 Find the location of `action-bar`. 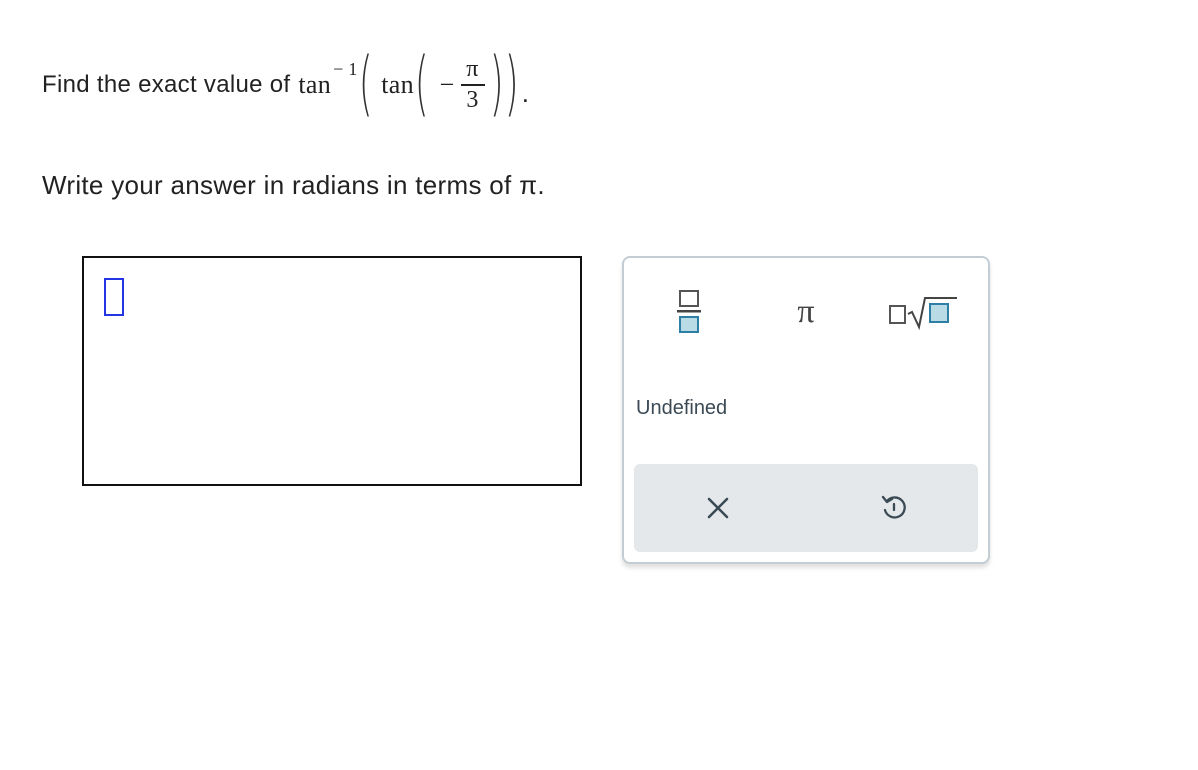

action-bar is located at coordinates (806, 508).